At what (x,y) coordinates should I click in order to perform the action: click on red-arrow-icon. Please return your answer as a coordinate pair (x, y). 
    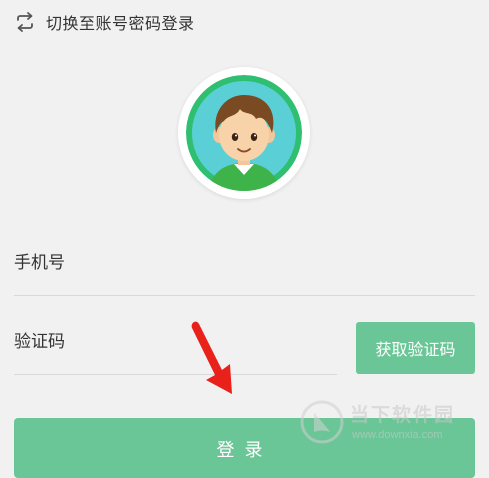
    Looking at the image, I should click on (211, 357).